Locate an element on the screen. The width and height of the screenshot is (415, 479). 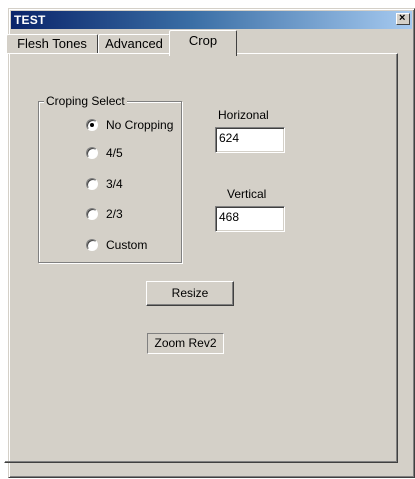
radio-label: 2/3 is located at coordinates (114, 214).